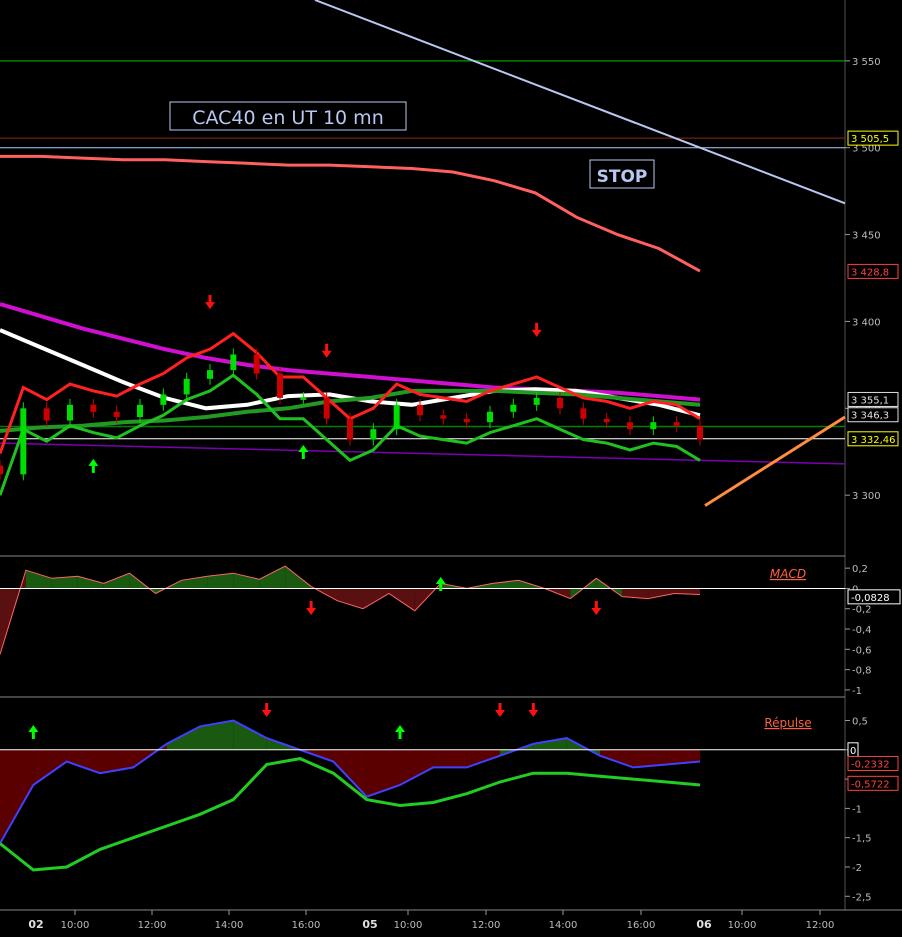  Describe the element at coordinates (870, 416) in the screenshot. I see `value-tag: 3 346,3` at that location.